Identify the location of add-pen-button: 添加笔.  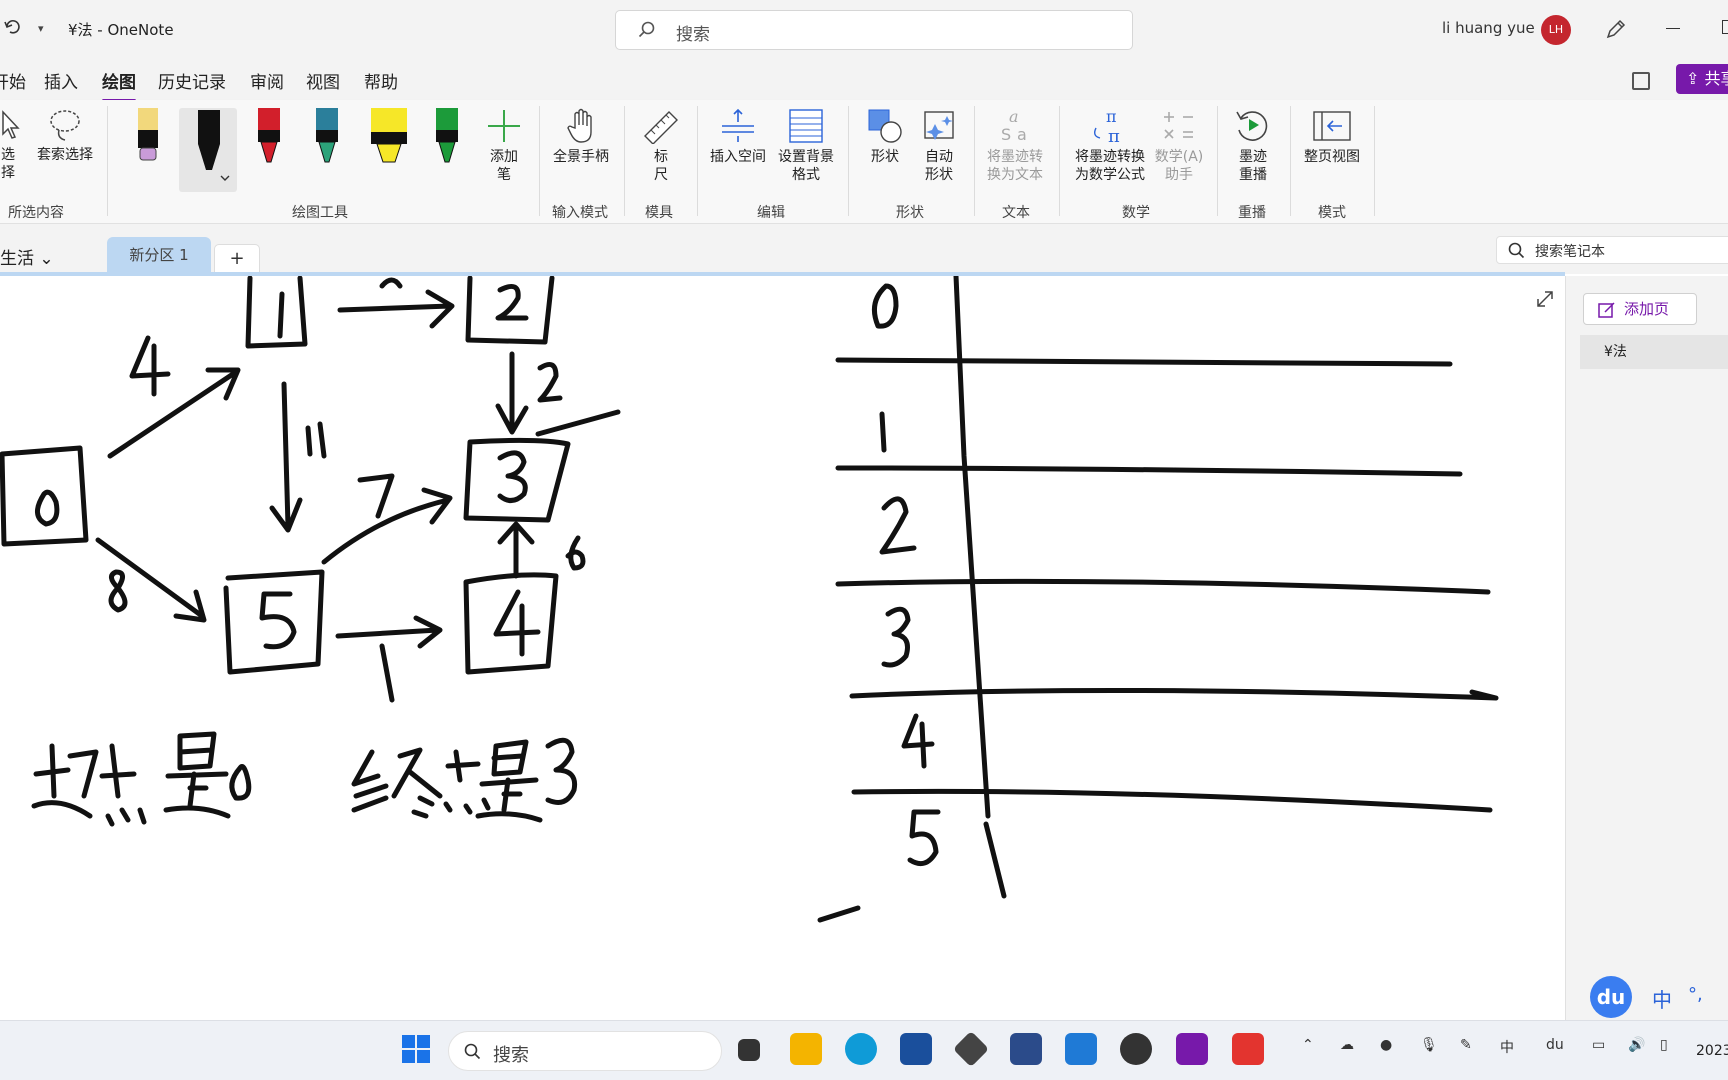
(504, 146).